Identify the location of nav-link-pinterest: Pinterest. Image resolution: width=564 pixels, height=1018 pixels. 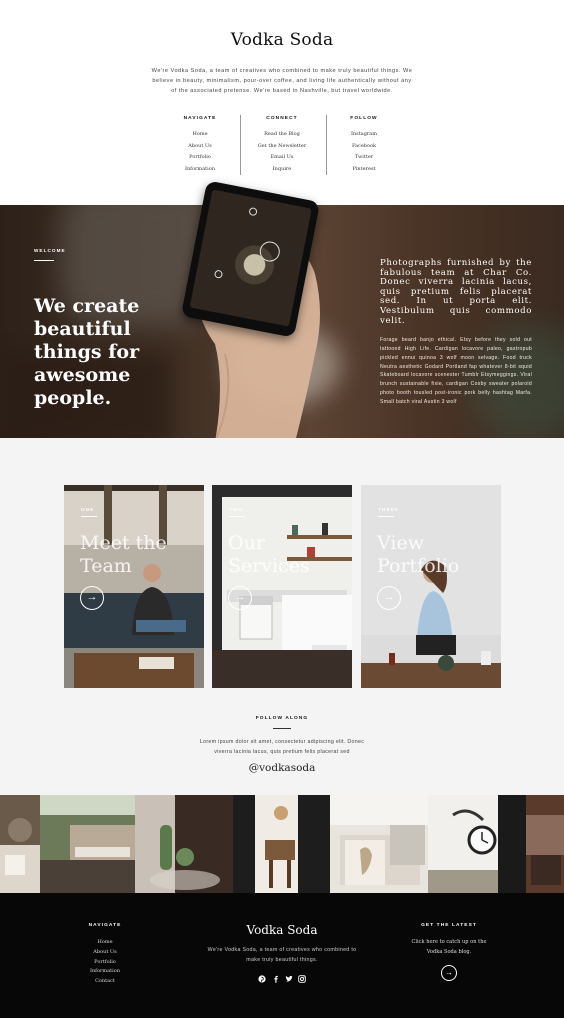
(364, 170).